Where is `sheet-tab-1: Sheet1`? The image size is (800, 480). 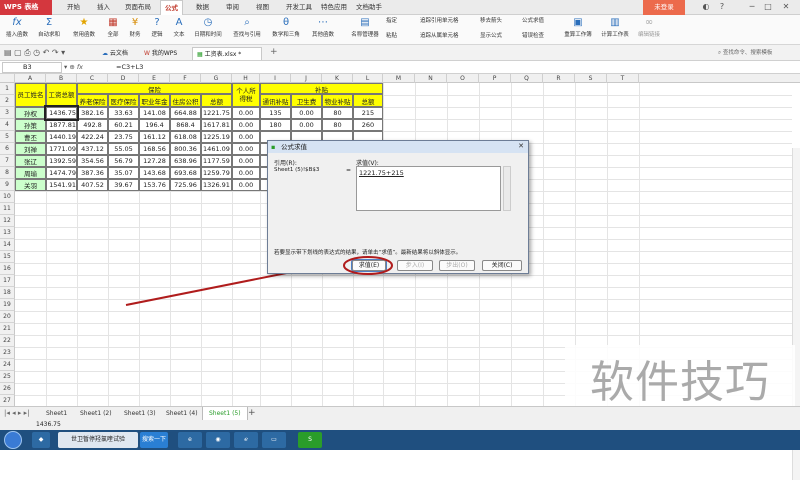
sheet-tab-1: Sheet1 is located at coordinates (56, 414).